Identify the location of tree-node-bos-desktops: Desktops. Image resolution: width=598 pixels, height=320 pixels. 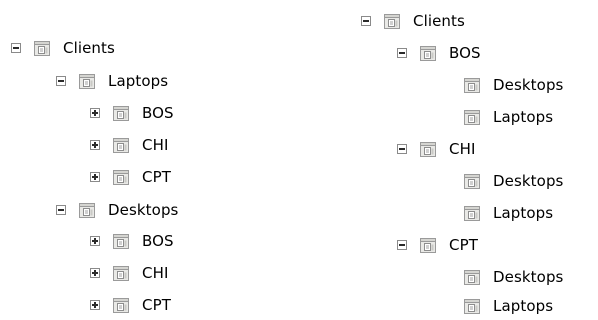
(502, 85).